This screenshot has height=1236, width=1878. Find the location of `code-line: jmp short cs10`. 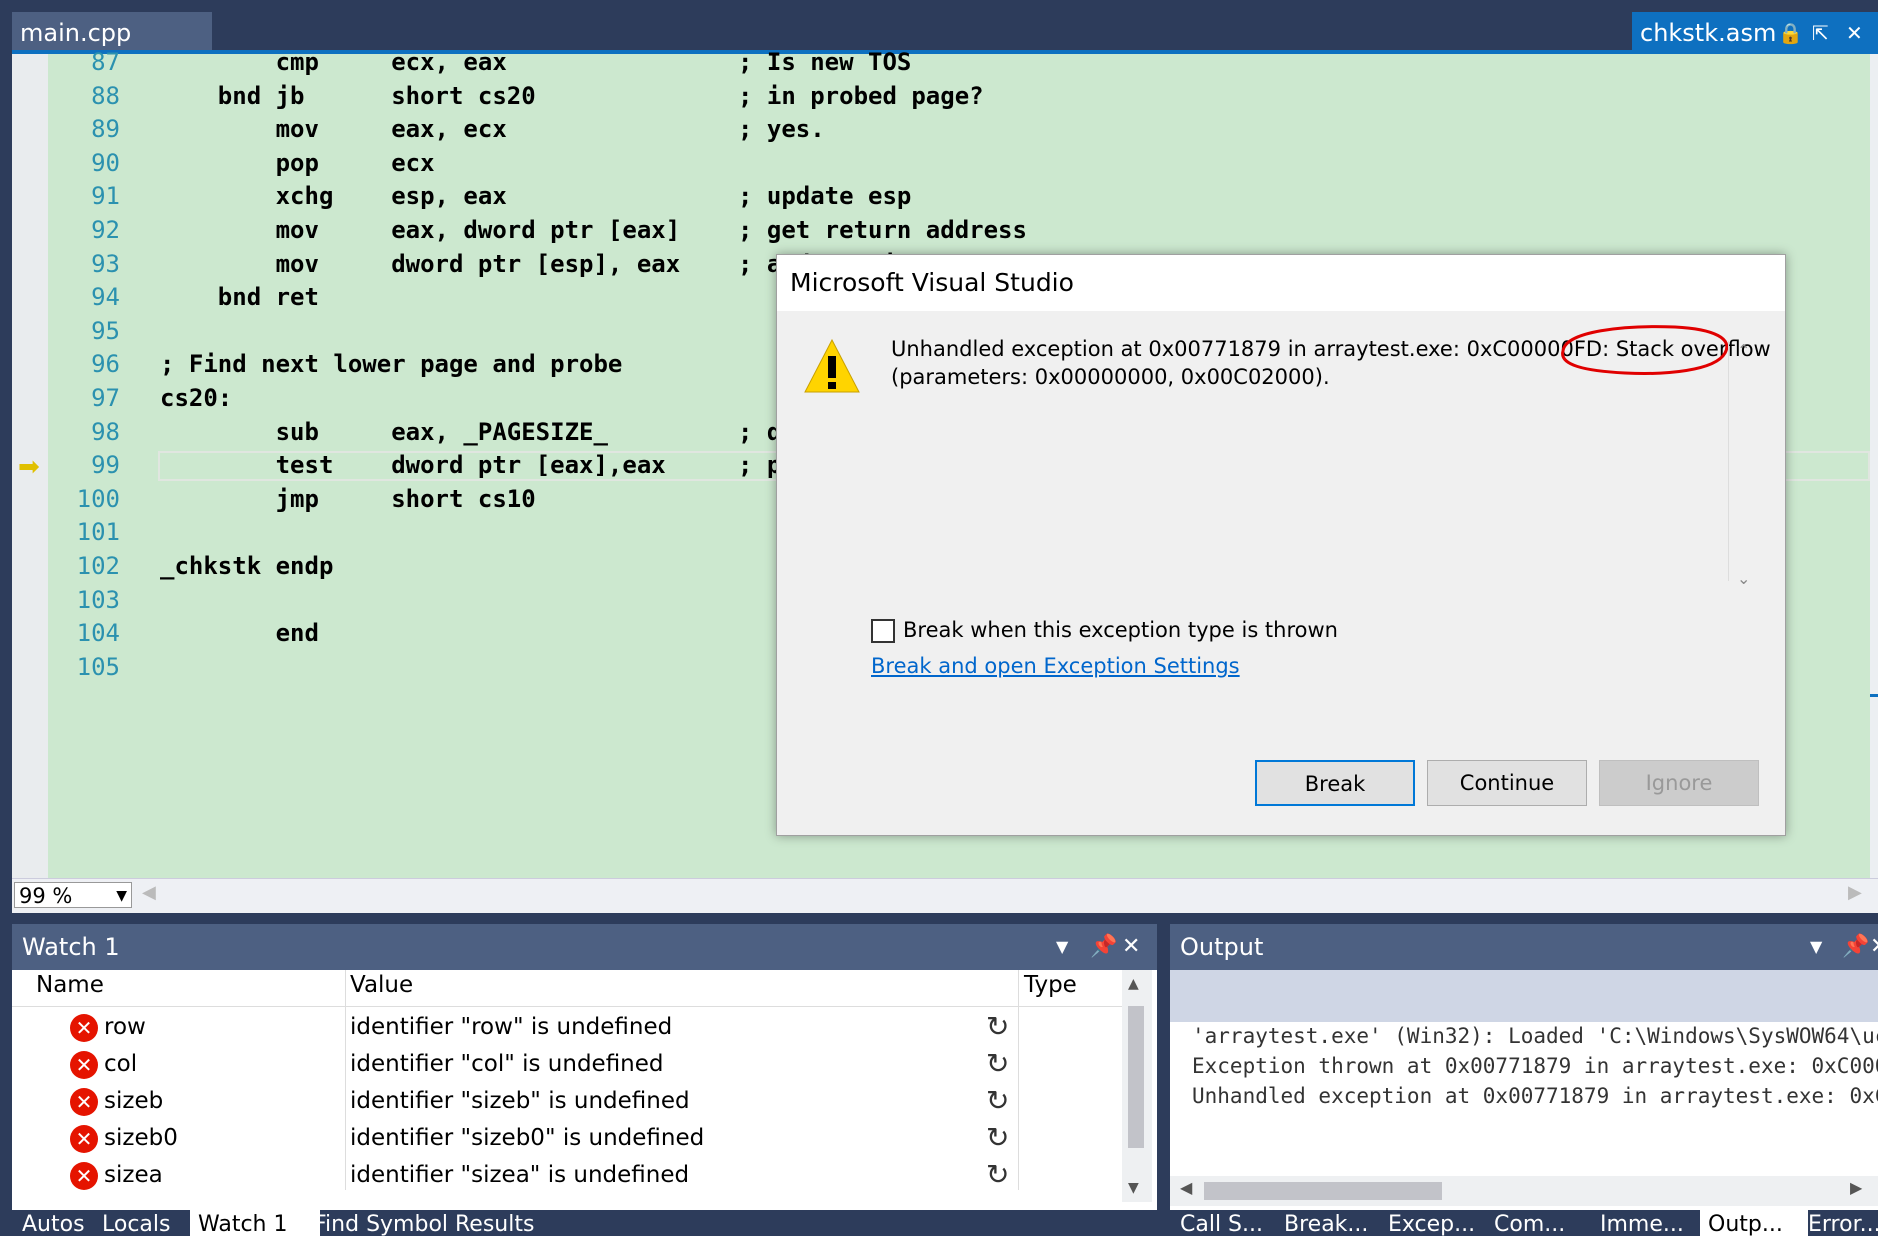

code-line: jmp short cs10 is located at coordinates (348, 499).